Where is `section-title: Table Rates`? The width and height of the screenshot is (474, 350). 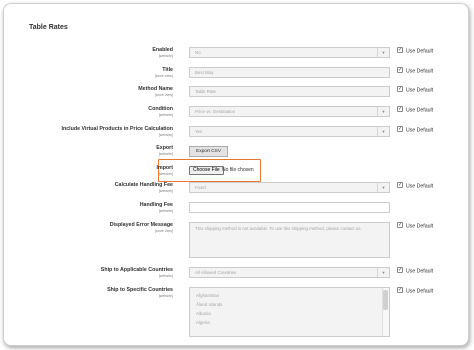 section-title: Table Rates is located at coordinates (48, 27).